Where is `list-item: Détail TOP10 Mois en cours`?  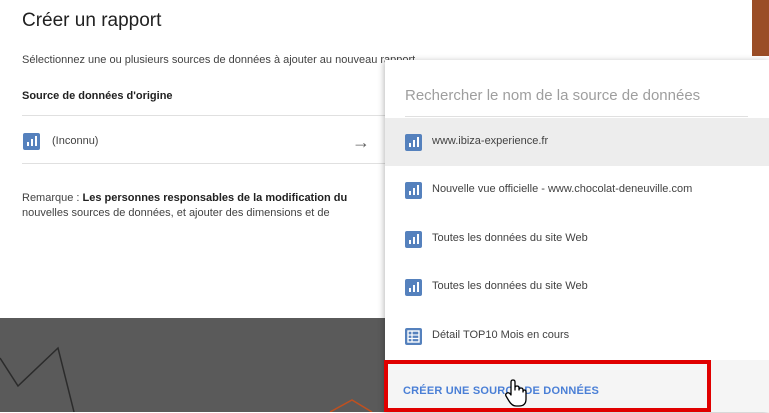
list-item: Détail TOP10 Mois en cours is located at coordinates (577, 336).